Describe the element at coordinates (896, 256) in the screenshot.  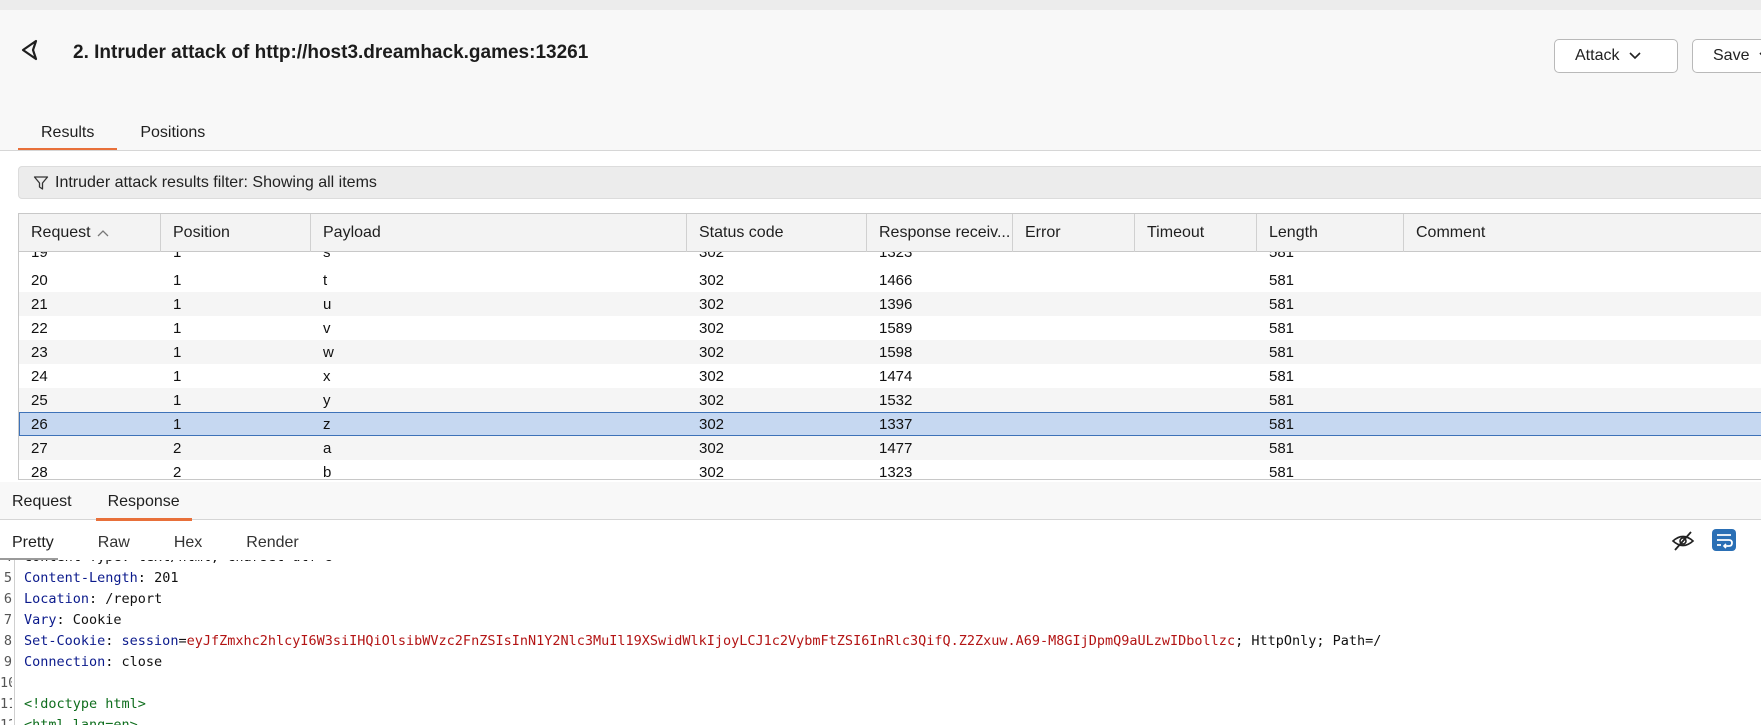
I see `table-cell: 1323` at that location.